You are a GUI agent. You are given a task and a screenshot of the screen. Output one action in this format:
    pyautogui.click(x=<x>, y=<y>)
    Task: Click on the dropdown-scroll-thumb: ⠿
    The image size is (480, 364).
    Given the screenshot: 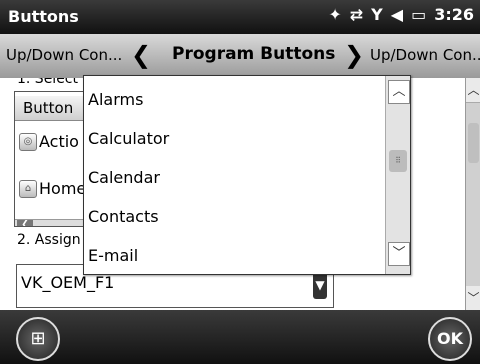 What is the action you would take?
    pyautogui.click(x=398, y=161)
    